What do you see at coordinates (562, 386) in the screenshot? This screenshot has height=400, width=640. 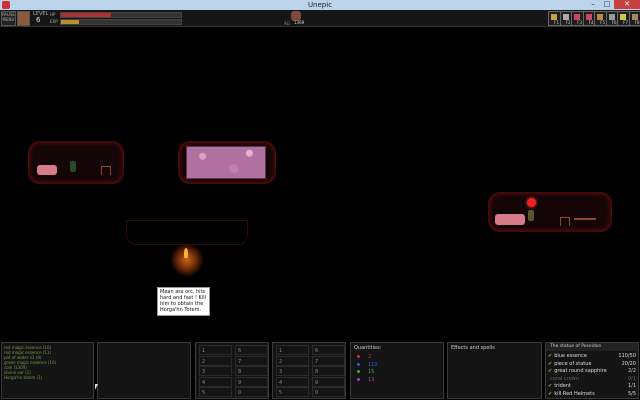 I see `quest-item-name: trident` at bounding box center [562, 386].